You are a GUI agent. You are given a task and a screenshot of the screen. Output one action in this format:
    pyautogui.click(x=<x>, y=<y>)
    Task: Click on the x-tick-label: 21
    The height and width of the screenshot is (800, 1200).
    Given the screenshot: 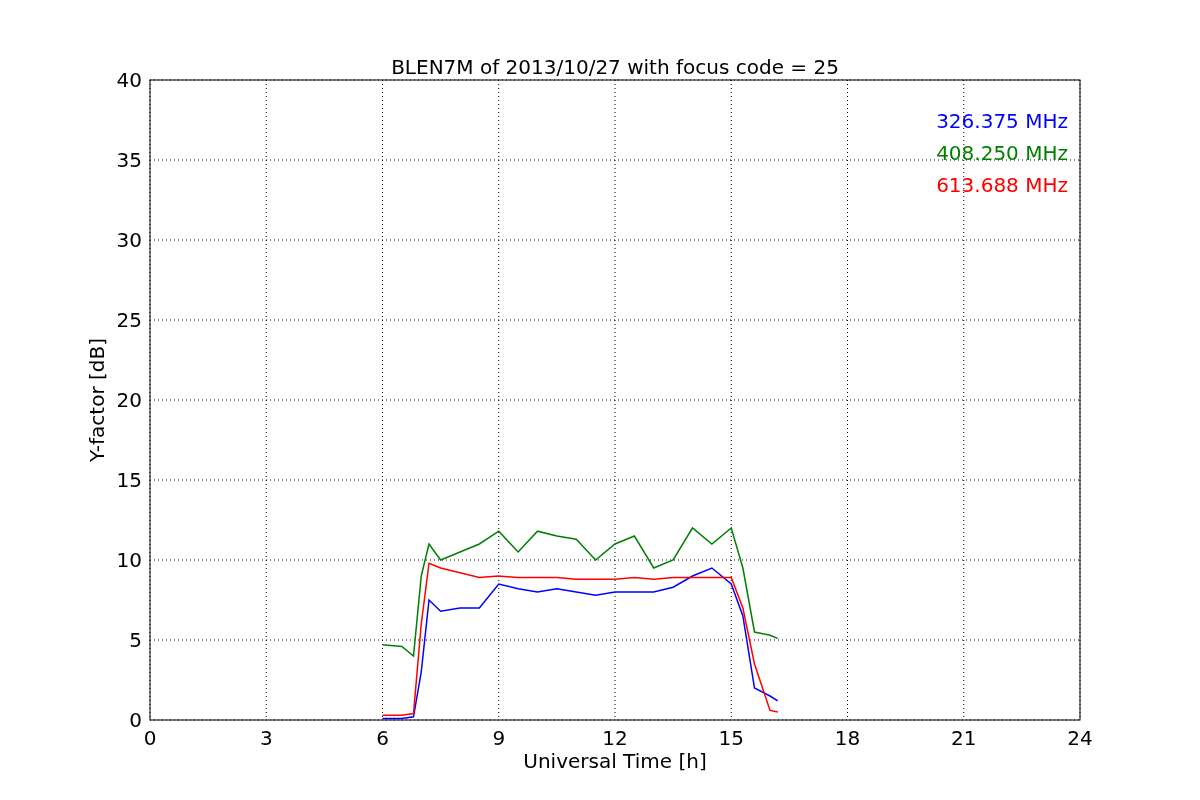 What is the action you would take?
    pyautogui.click(x=964, y=738)
    